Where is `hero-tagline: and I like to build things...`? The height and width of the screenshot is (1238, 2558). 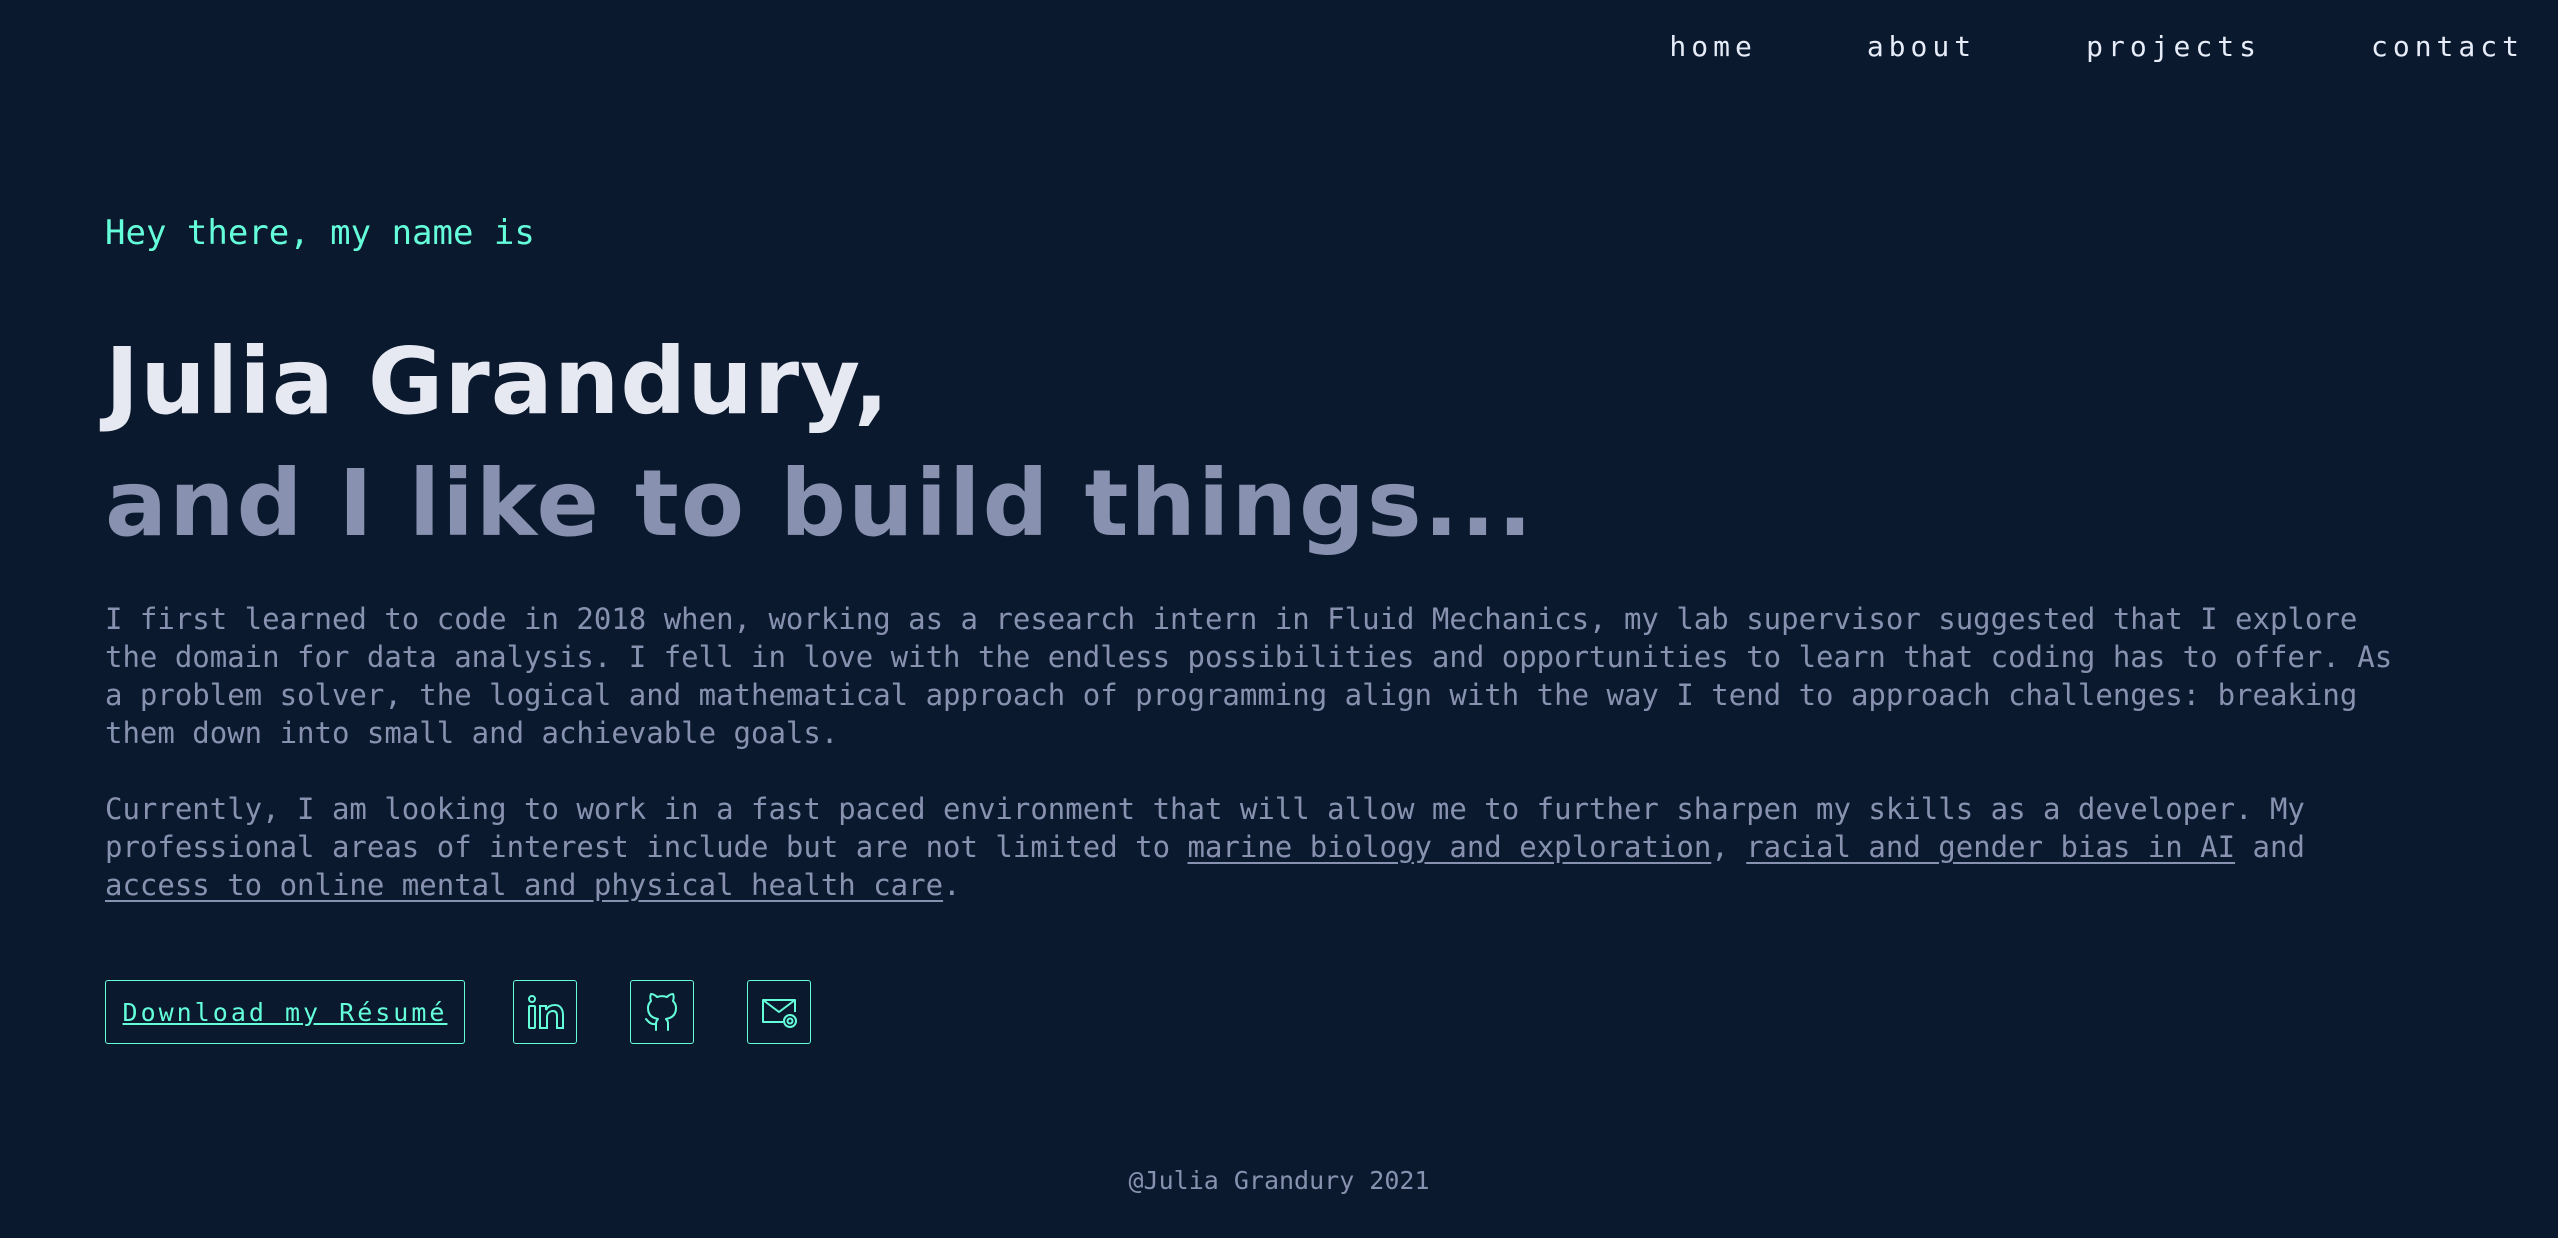
hero-tagline: and I like to build things... is located at coordinates (820, 503).